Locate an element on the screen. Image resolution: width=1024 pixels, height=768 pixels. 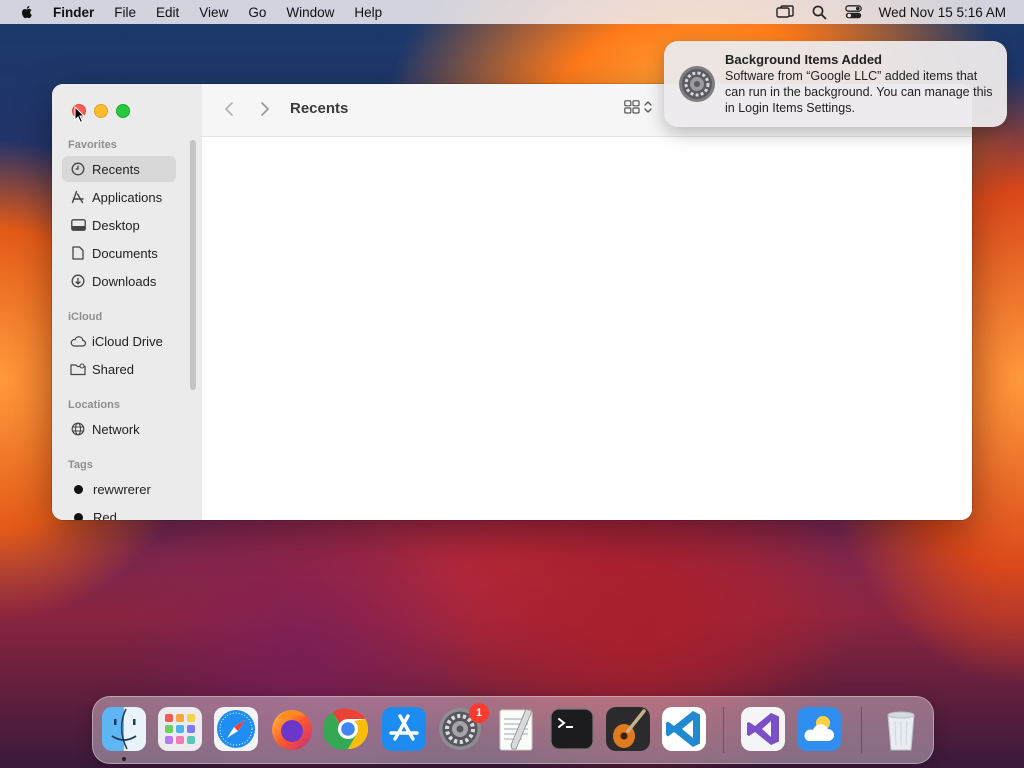
sidebar-scrollbar is located at coordinates (193, 265).